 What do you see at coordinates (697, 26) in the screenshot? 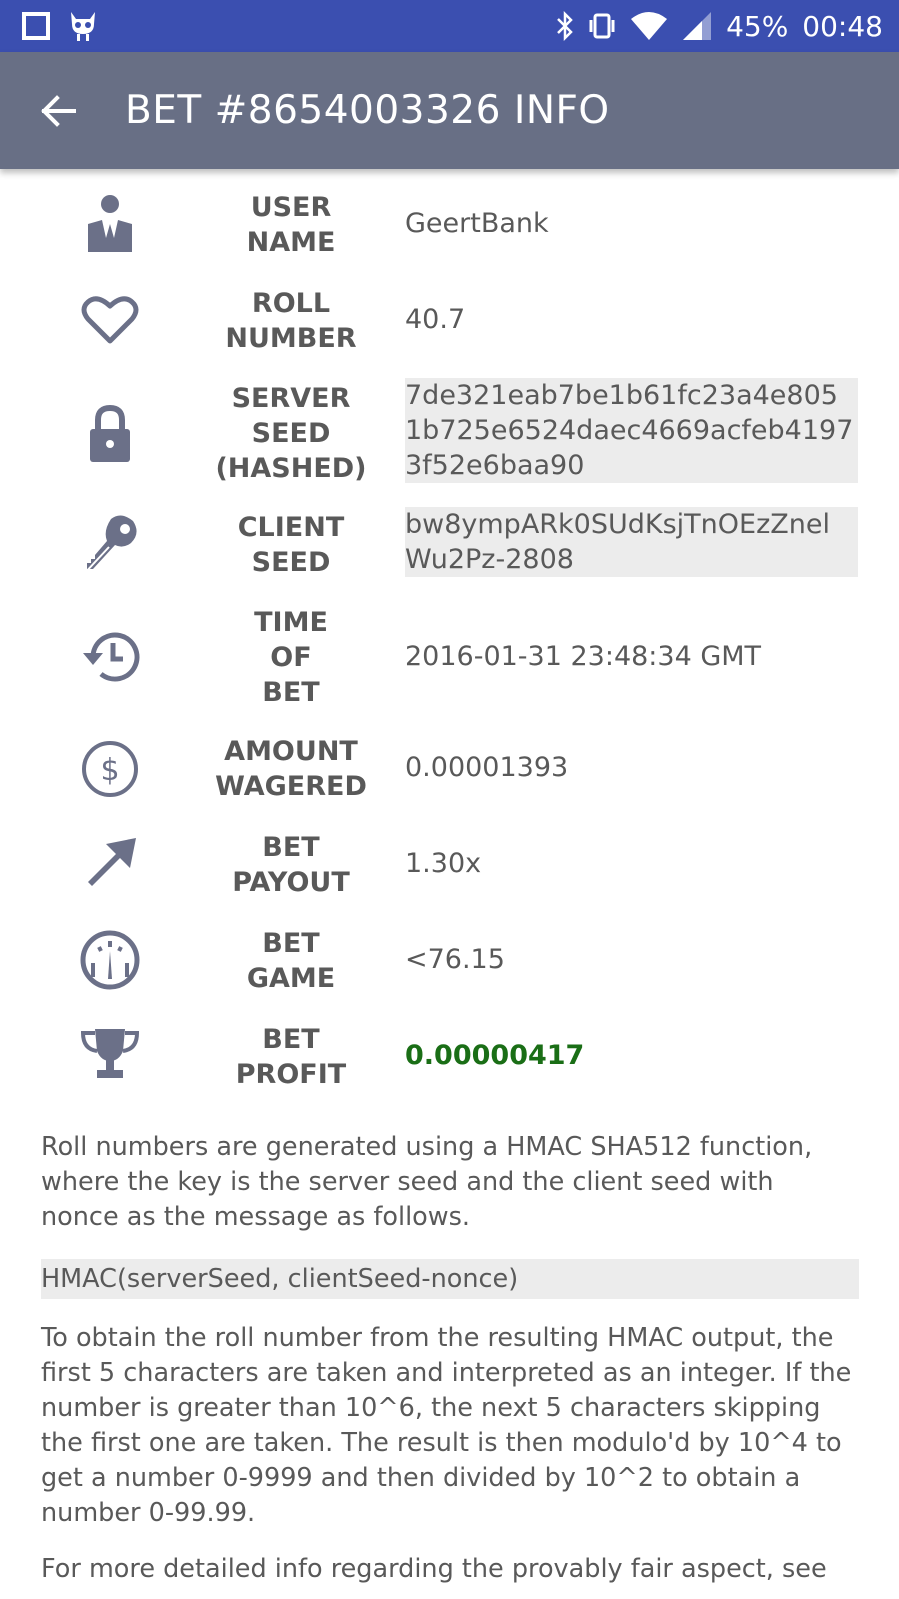
I see `cell-signal-icon` at bounding box center [697, 26].